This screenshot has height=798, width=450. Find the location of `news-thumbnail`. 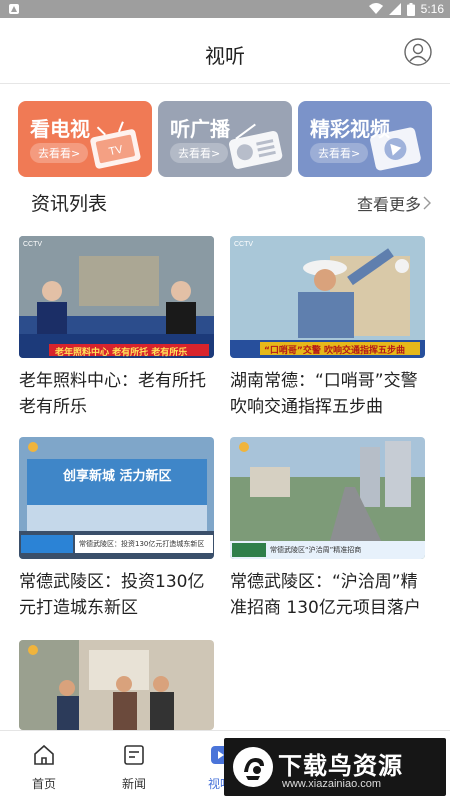

news-thumbnail is located at coordinates (116, 685).